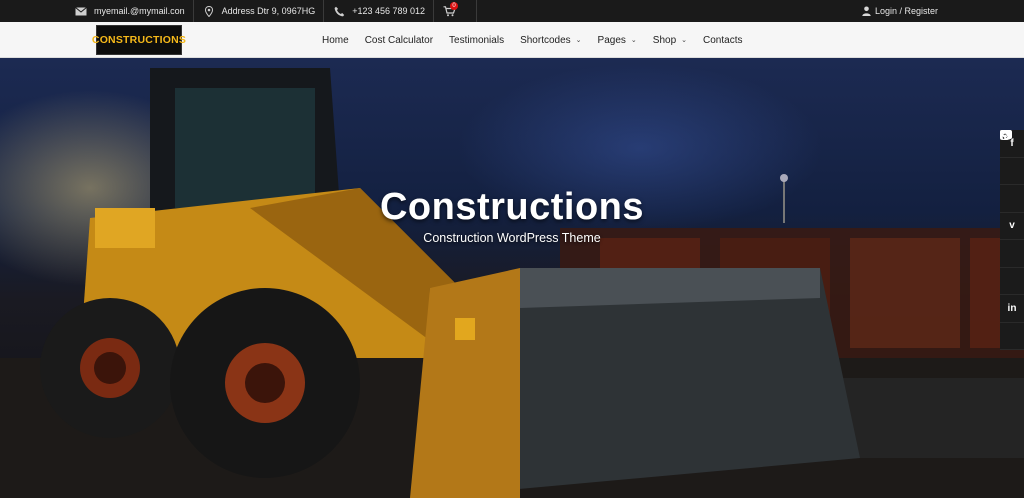  I want to click on nav-pages: Pages ⌄, so click(617, 40).